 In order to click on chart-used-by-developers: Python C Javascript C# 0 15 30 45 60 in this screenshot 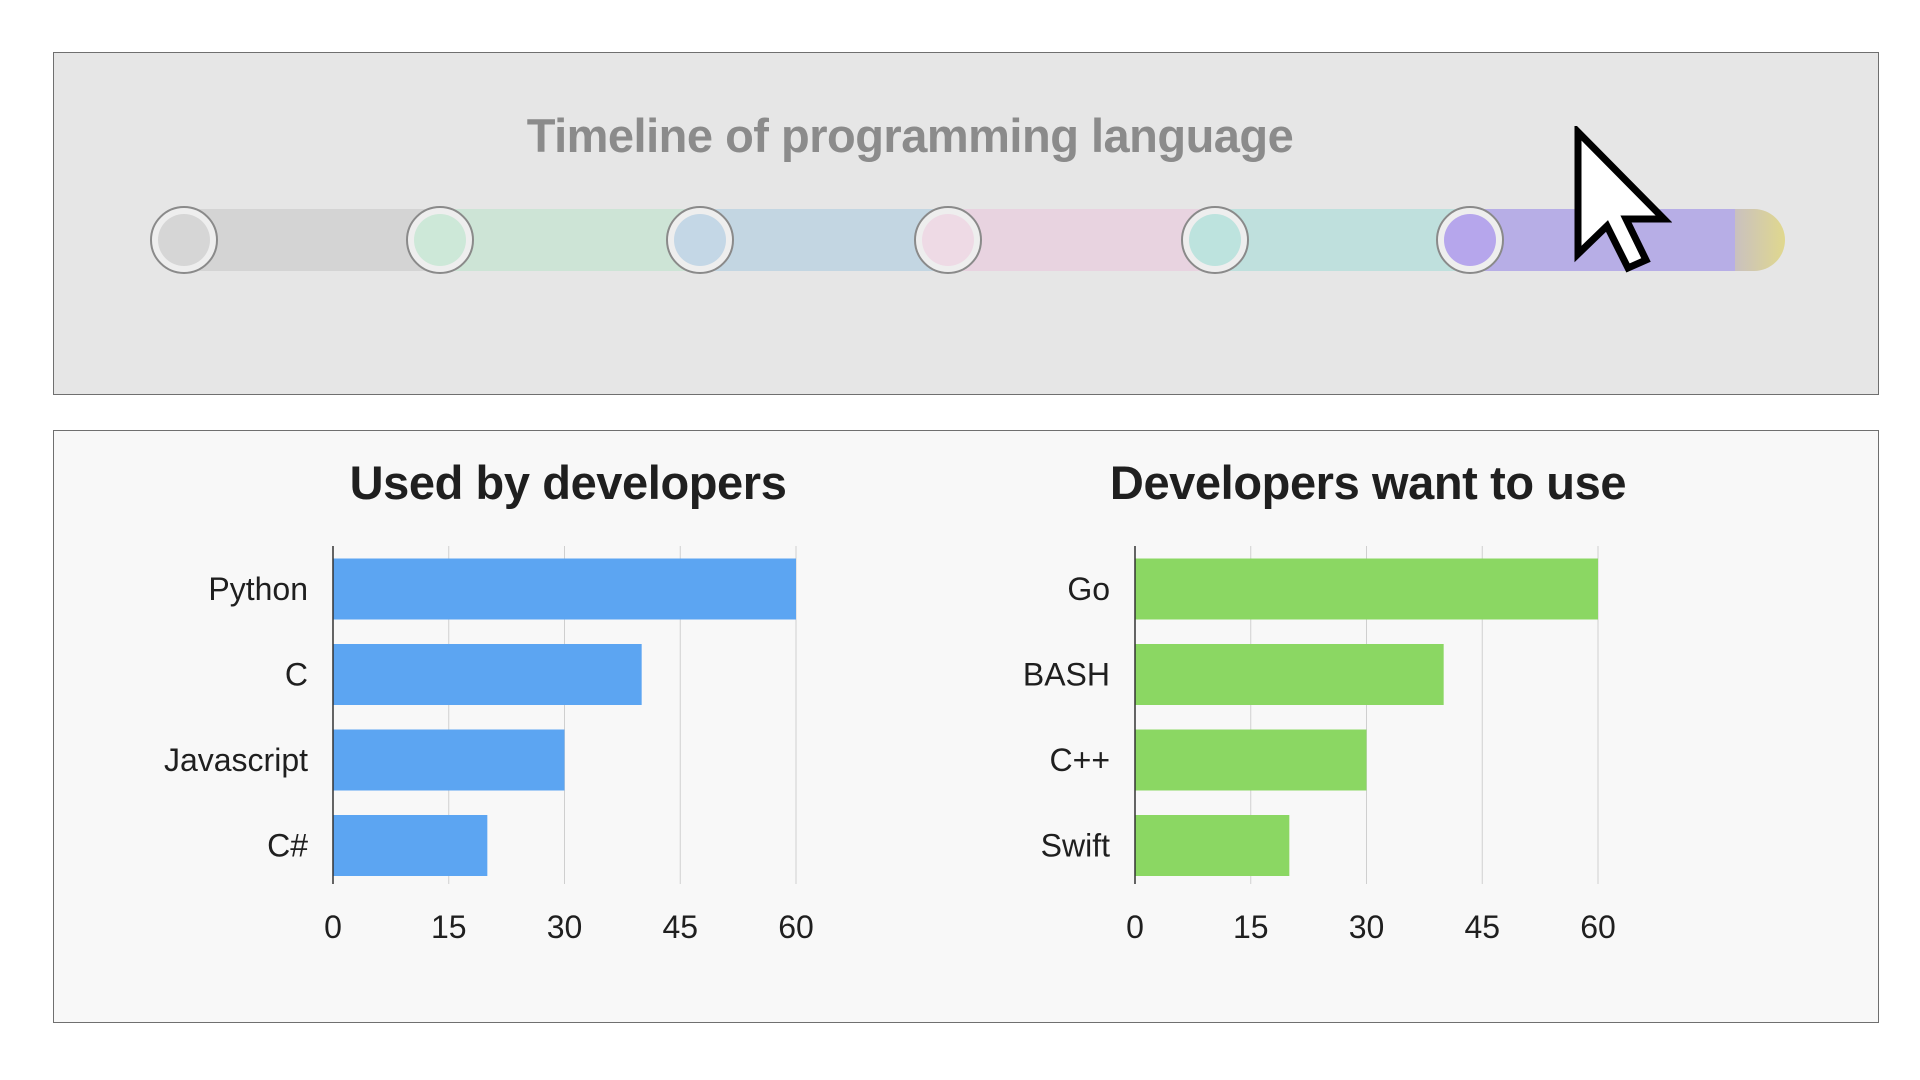, I will do `click(489, 745)`.